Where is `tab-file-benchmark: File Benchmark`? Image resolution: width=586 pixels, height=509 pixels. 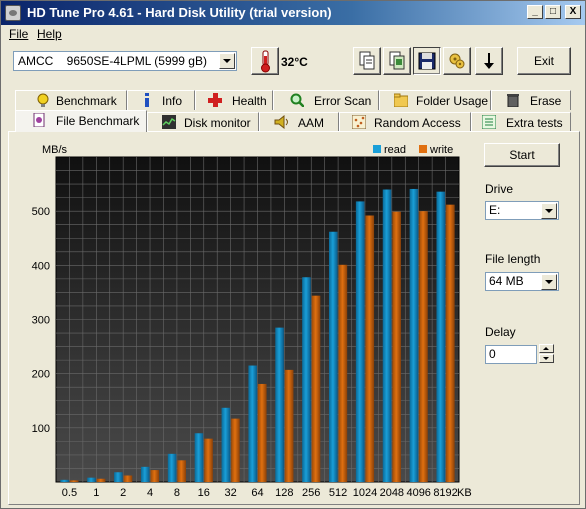
tab-file-benchmark: File Benchmark is located at coordinates (81, 121).